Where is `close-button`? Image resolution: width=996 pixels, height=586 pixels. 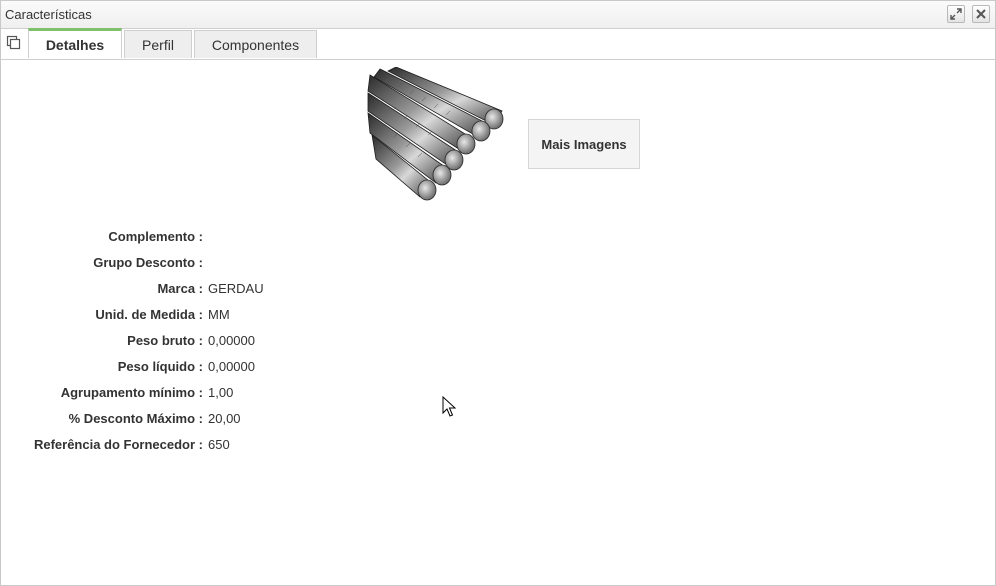
close-button is located at coordinates (981, 14).